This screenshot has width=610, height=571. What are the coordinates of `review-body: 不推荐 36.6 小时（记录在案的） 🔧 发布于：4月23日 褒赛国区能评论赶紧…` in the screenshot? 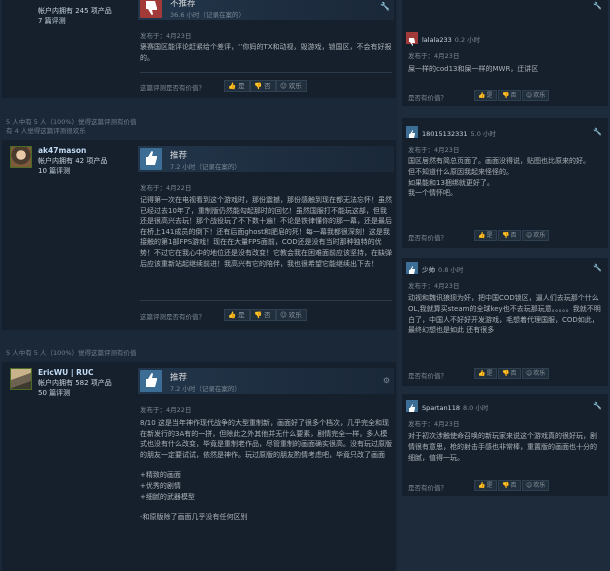 It's located at (266, 49).